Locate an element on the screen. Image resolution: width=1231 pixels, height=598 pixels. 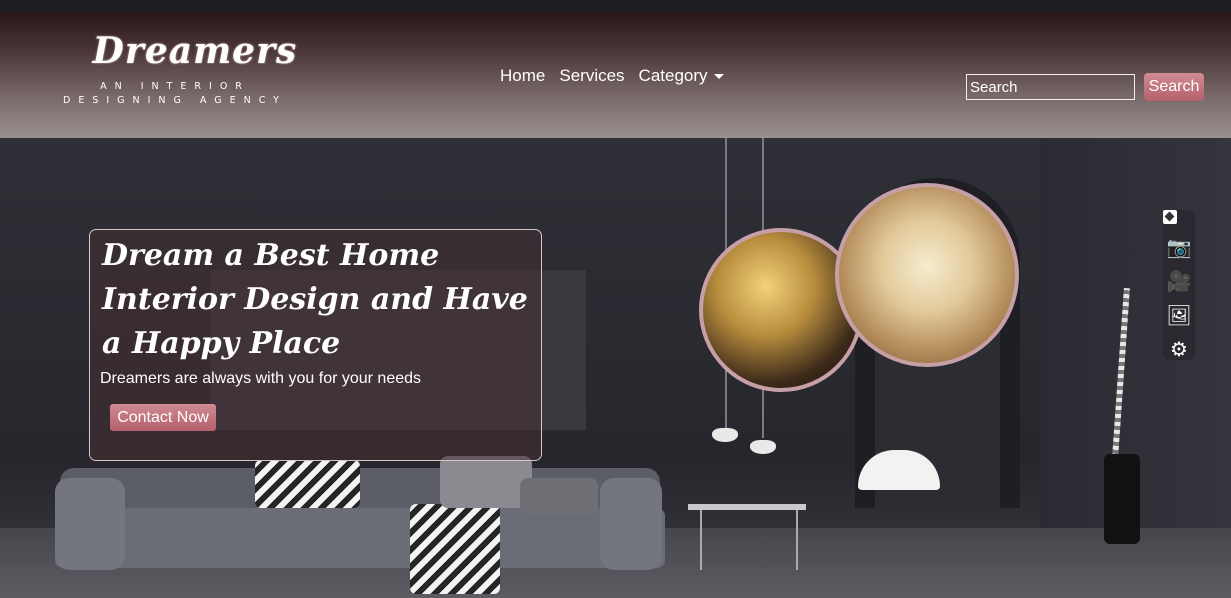
throw-blanket is located at coordinates (455, 549).